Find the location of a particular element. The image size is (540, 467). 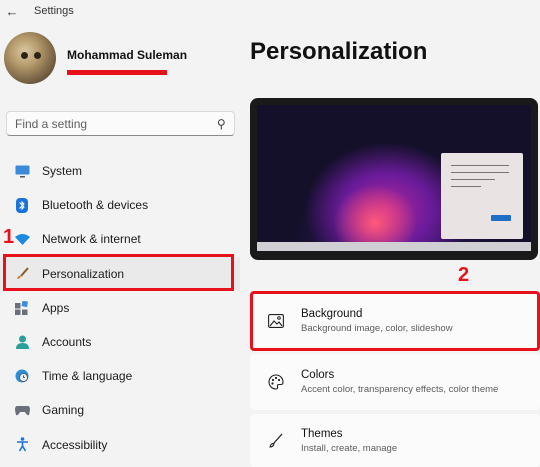

sidebar-item-apps: Apps is located at coordinates (120, 308).